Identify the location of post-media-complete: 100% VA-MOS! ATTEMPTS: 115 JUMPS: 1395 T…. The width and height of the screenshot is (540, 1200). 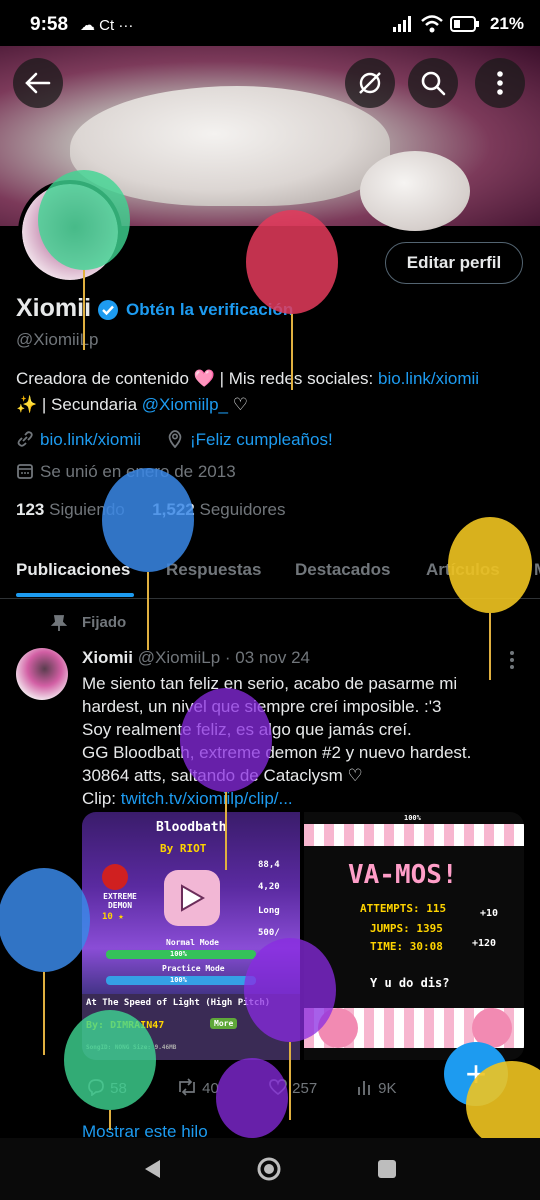
(414, 936).